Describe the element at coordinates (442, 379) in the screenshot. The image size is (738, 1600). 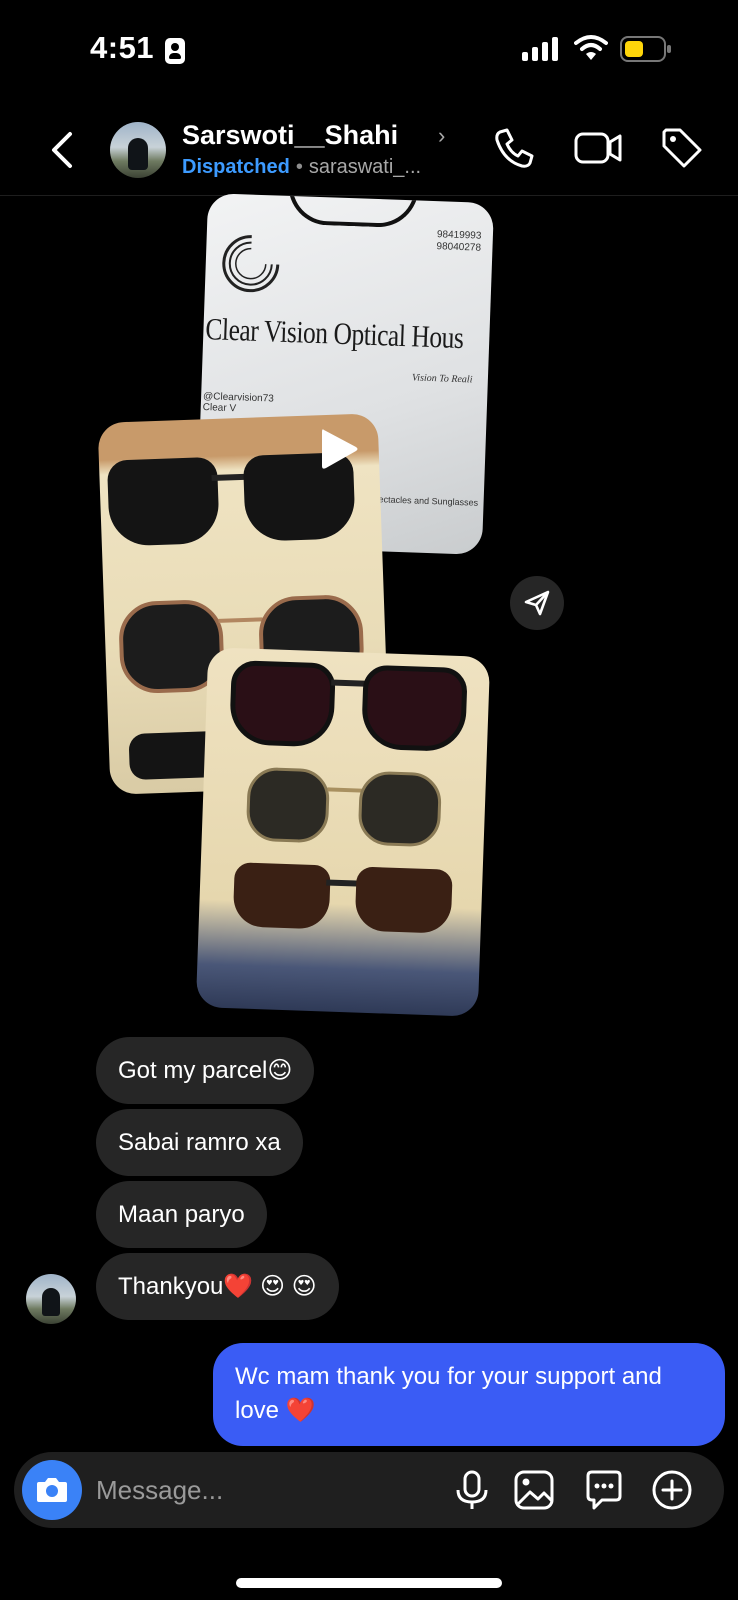
I see `bag-slogan-text: Vision To Reali` at that location.